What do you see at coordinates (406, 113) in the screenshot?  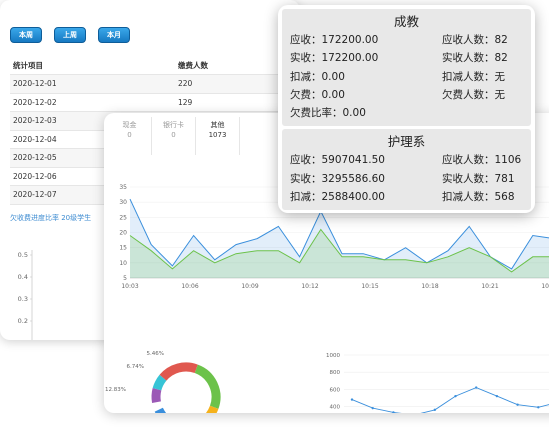 I see `summary-row: 欠费比率：0.00` at bounding box center [406, 113].